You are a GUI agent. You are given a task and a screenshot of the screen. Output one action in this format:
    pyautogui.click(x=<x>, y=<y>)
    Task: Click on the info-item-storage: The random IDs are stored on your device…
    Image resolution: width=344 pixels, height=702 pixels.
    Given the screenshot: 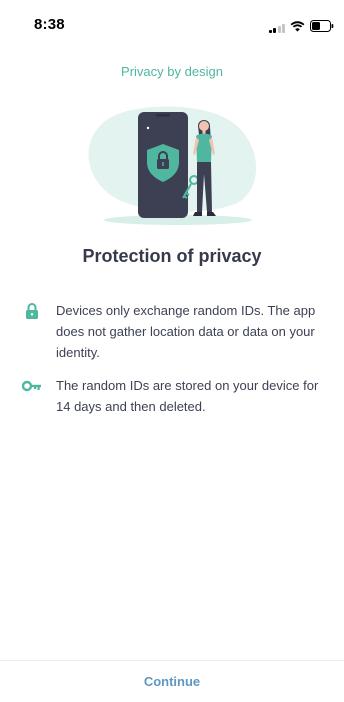 What is the action you would take?
    pyautogui.click(x=178, y=396)
    